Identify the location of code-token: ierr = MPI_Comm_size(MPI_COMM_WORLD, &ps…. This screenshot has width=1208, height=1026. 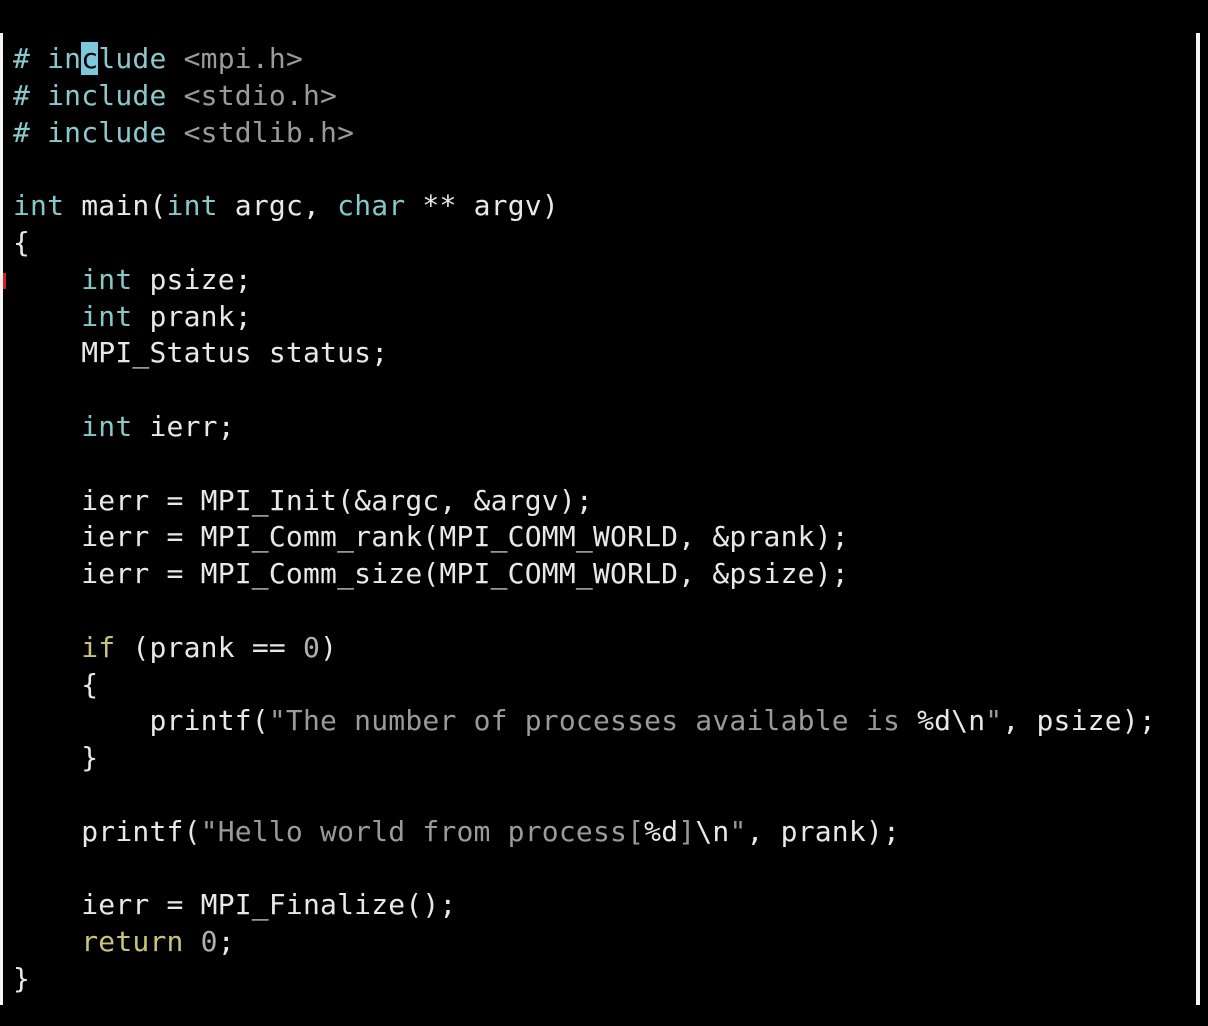
(431, 574).